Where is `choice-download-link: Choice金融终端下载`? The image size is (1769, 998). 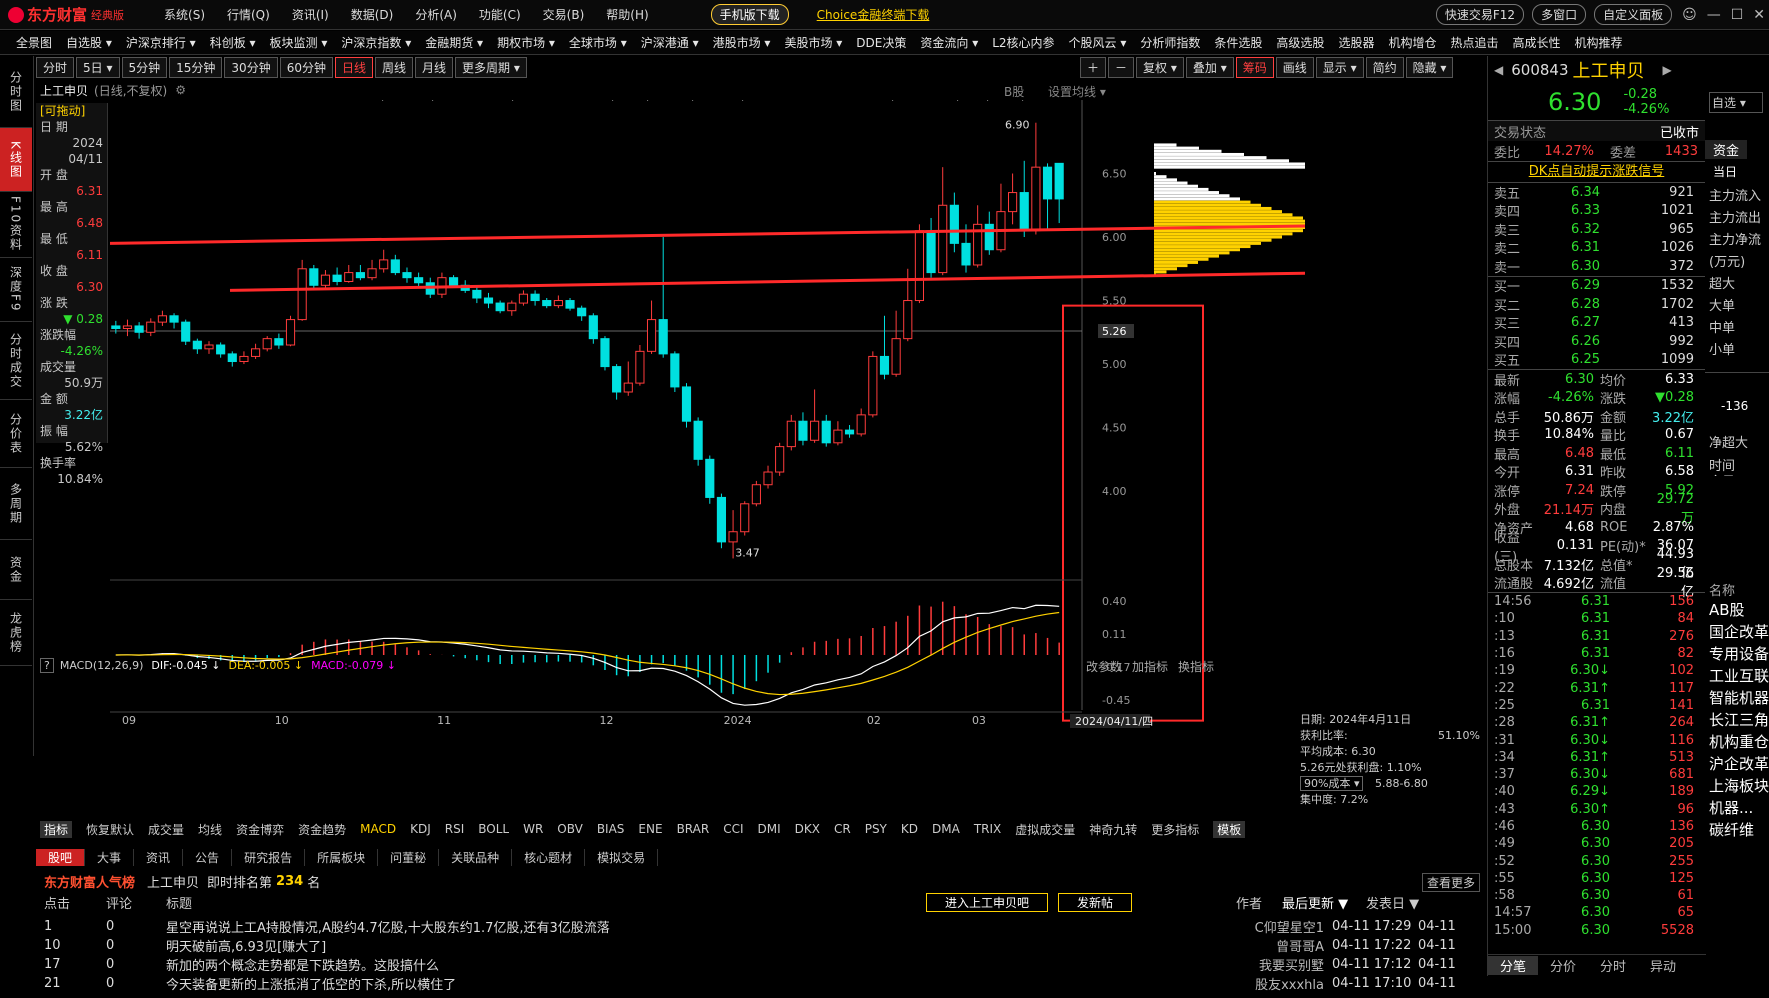 choice-download-link: Choice金融终端下载 is located at coordinates (873, 14).